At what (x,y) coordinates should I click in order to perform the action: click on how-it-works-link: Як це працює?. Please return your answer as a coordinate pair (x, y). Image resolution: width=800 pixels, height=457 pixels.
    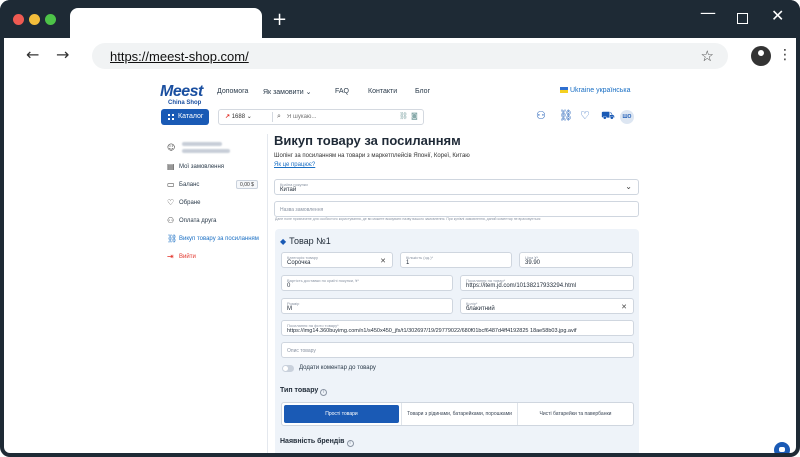
    Looking at the image, I should click on (294, 165).